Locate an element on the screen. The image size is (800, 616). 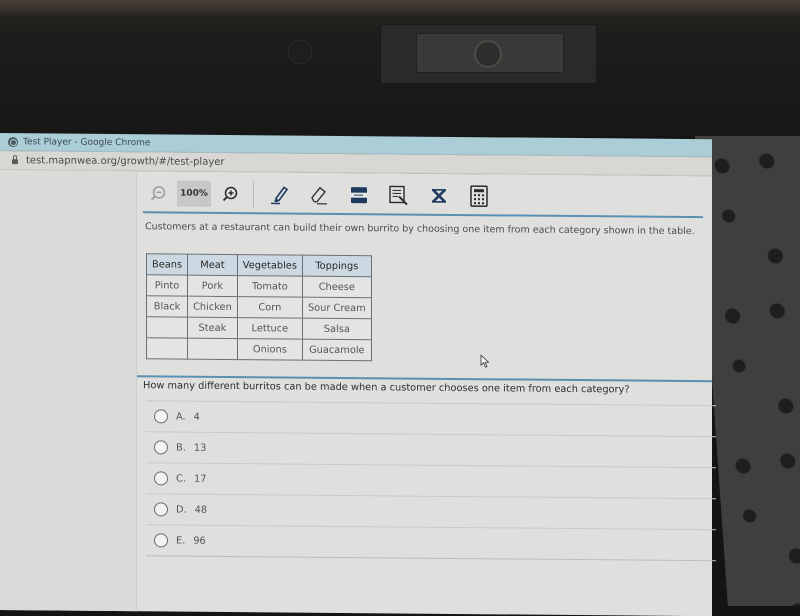
answer-eliminator-button is located at coordinates (439, 196).